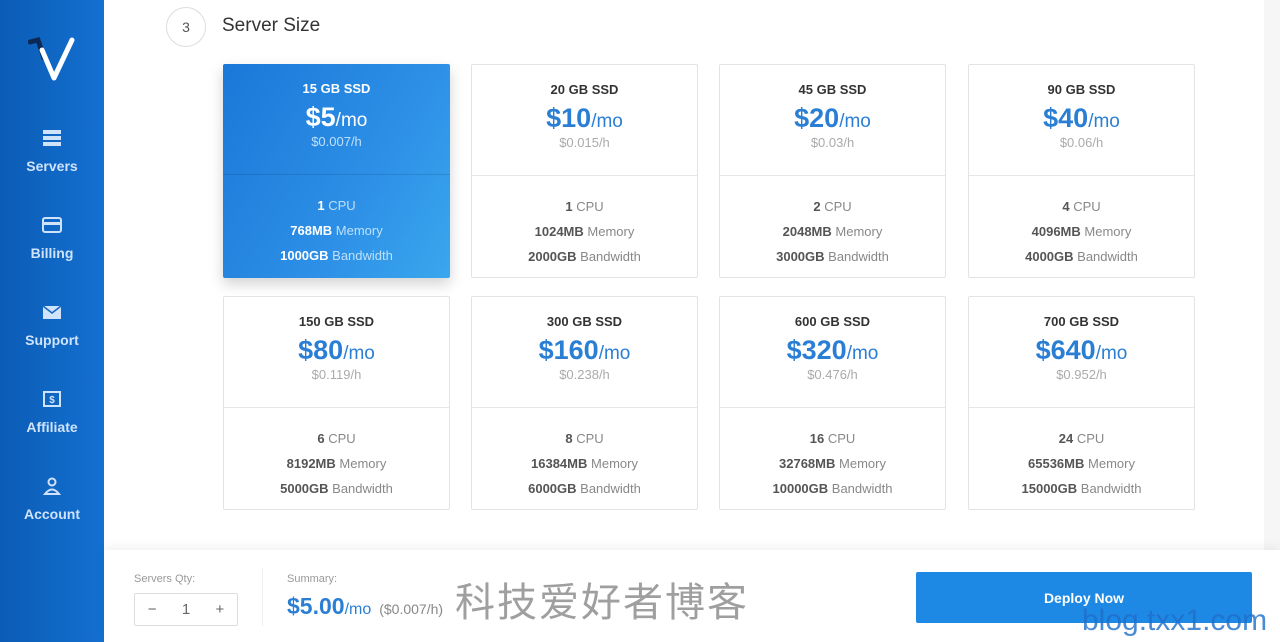 This screenshot has height=642, width=1280. I want to click on plan-cpu: 16 CPU, so click(832, 438).